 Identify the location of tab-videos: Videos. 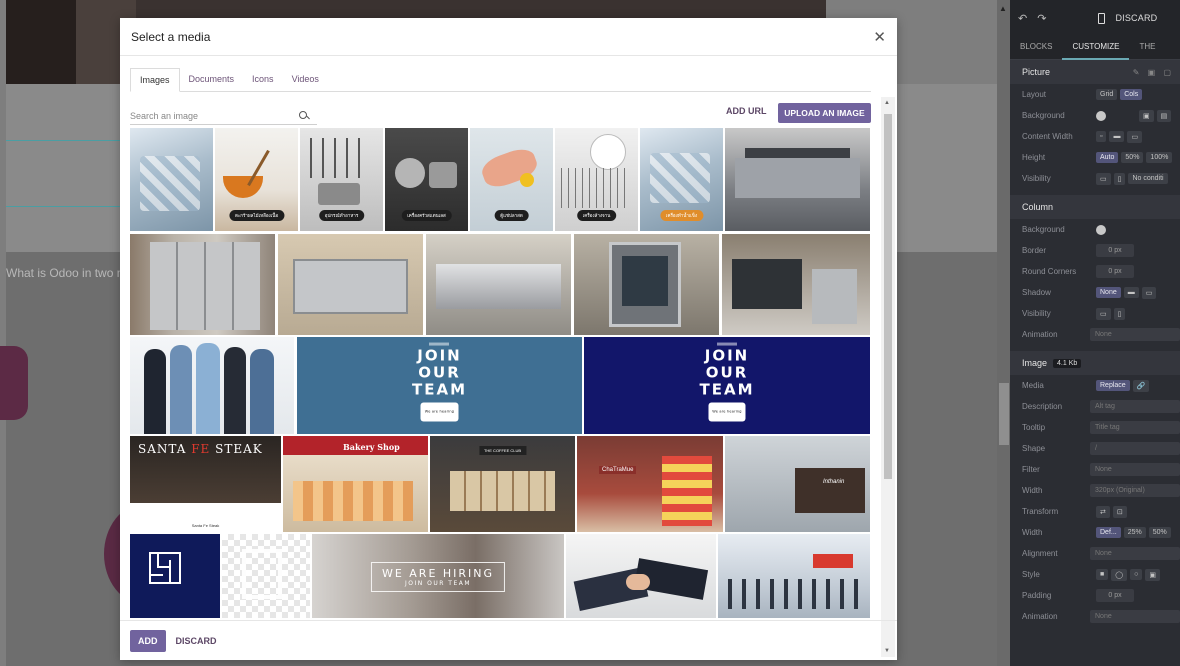
(305, 80).